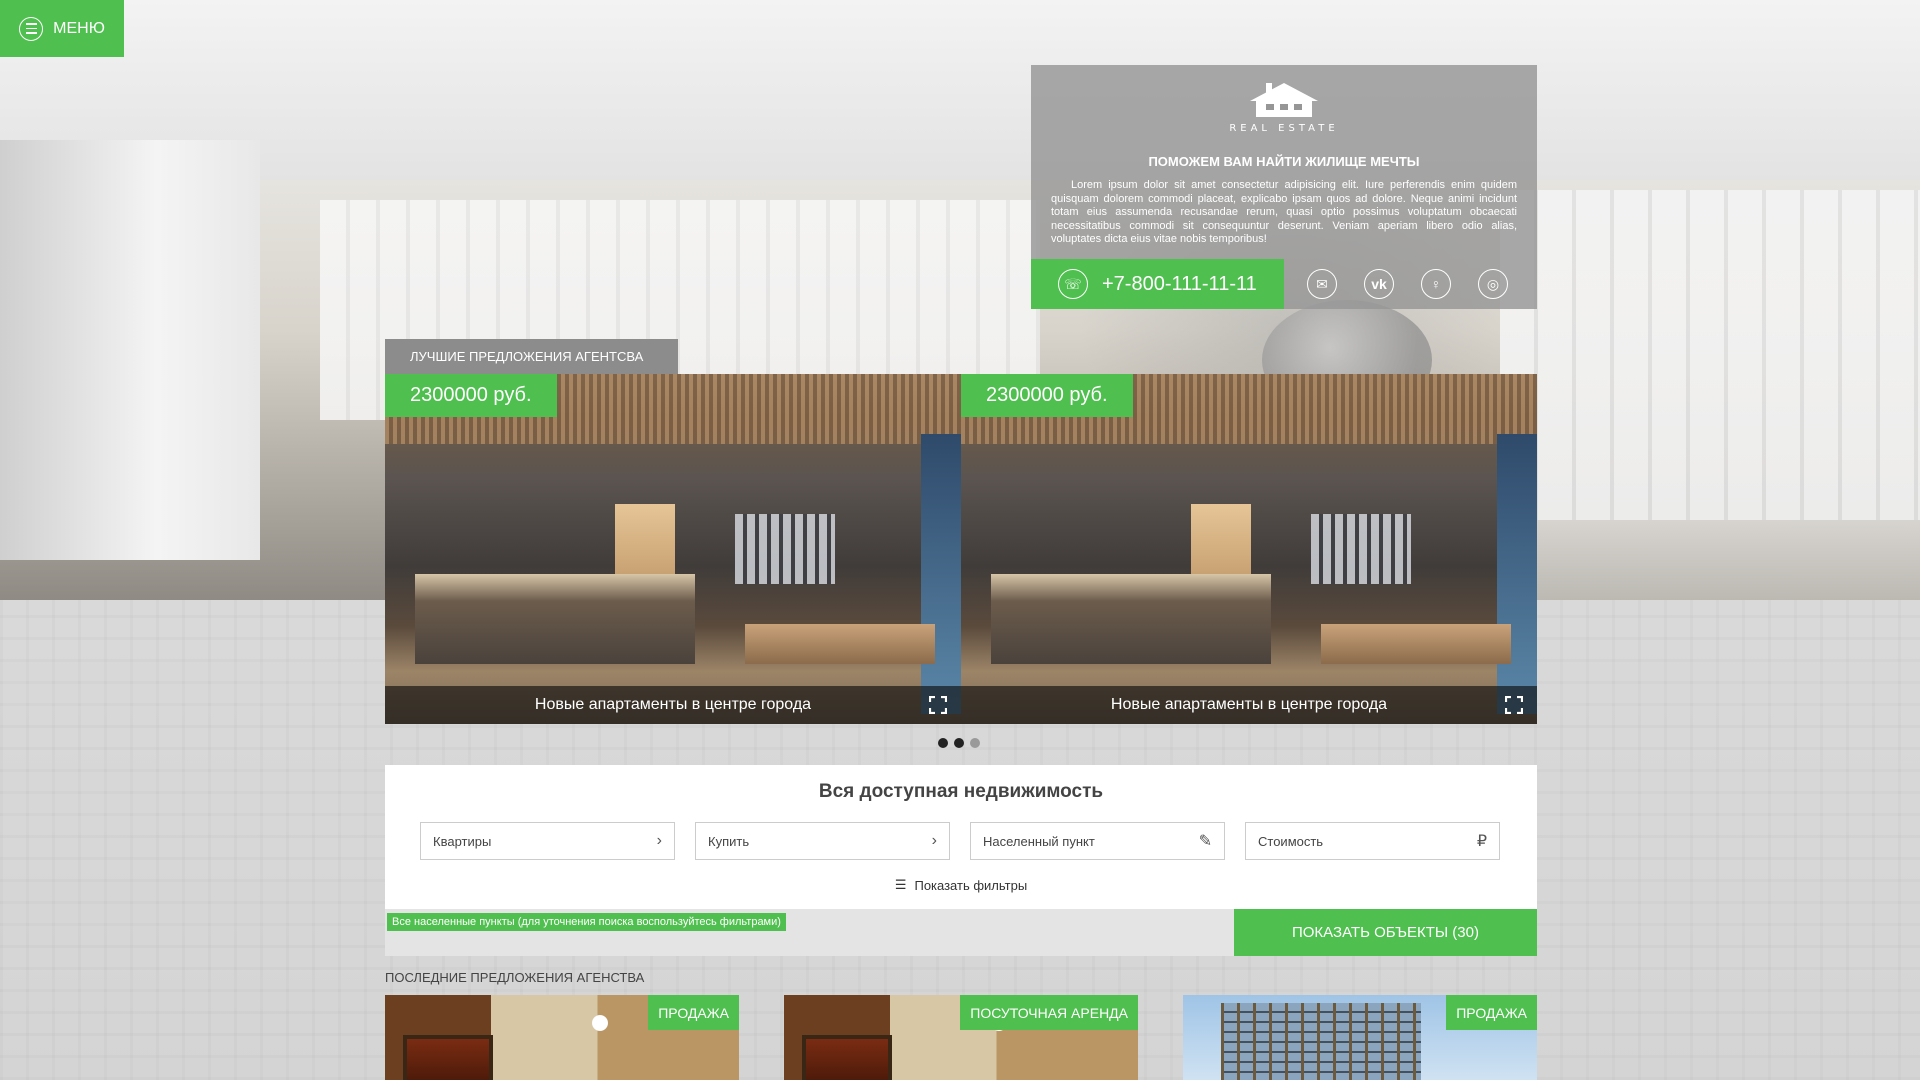  What do you see at coordinates (1379, 284) in the screenshot?
I see `vk-icon: vk` at bounding box center [1379, 284].